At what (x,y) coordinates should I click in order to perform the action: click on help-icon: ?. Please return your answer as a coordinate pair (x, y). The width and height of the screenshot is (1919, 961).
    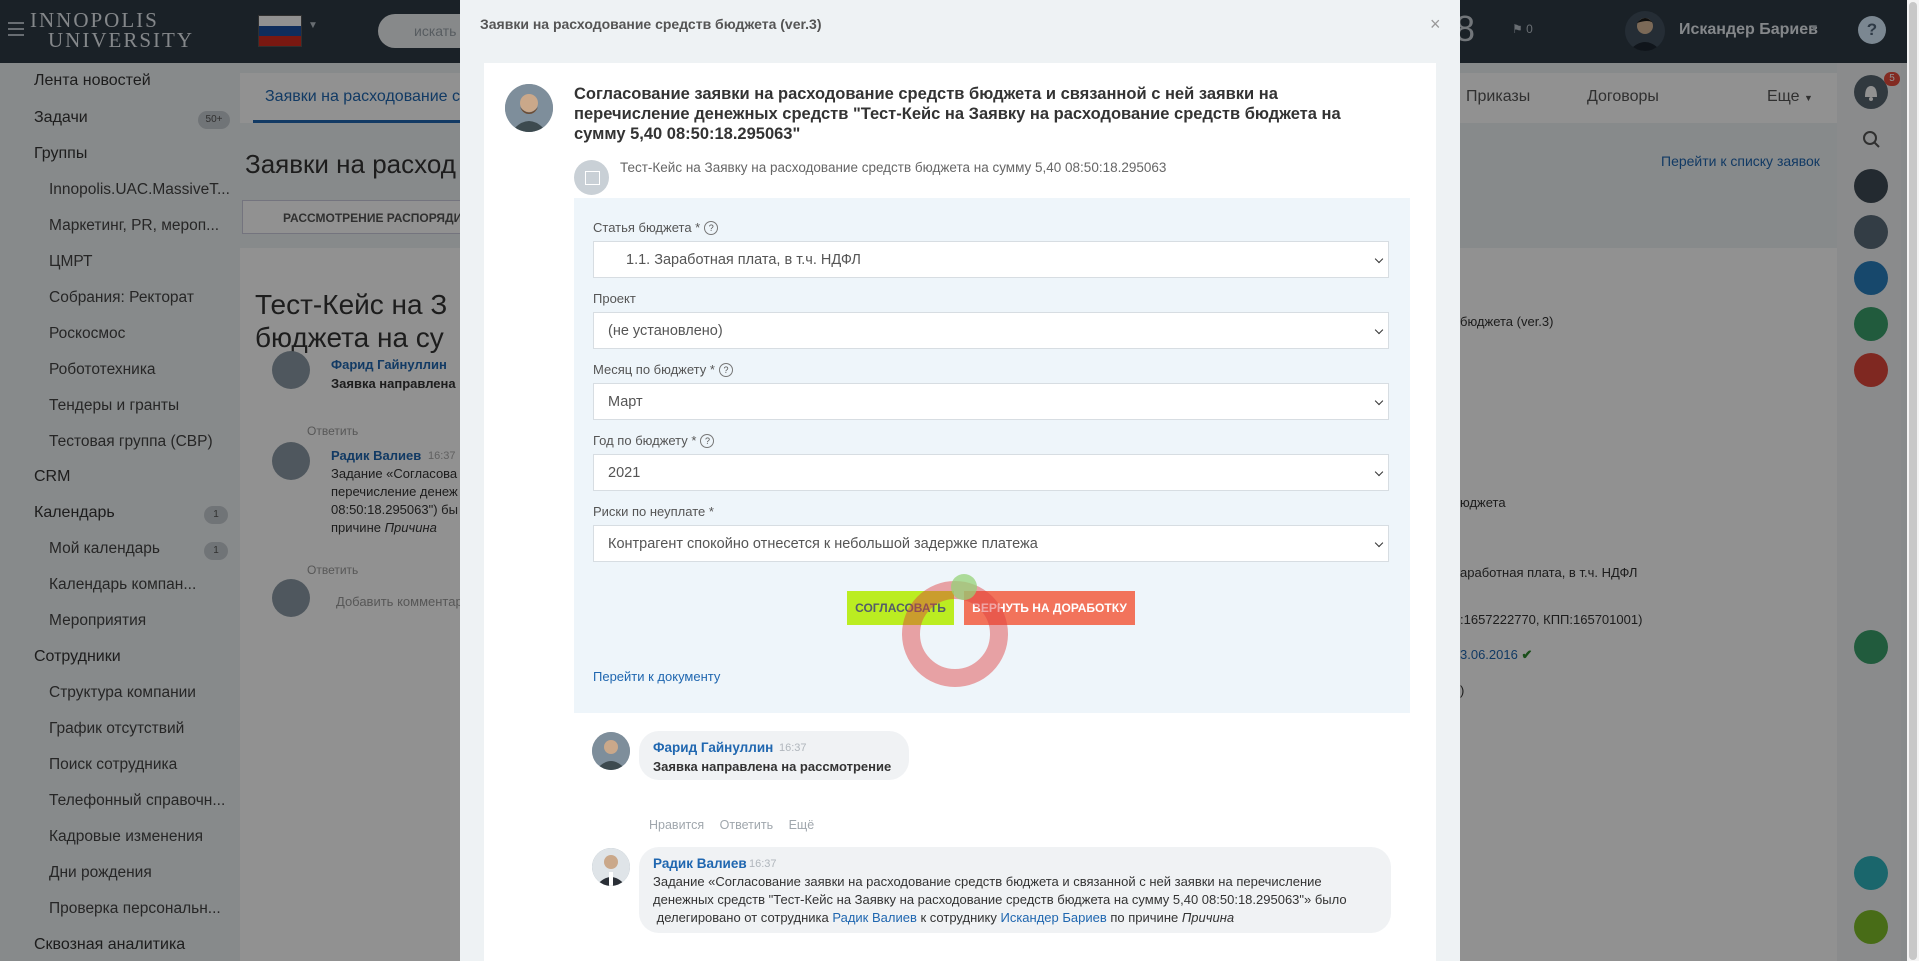
    Looking at the image, I should click on (1872, 30).